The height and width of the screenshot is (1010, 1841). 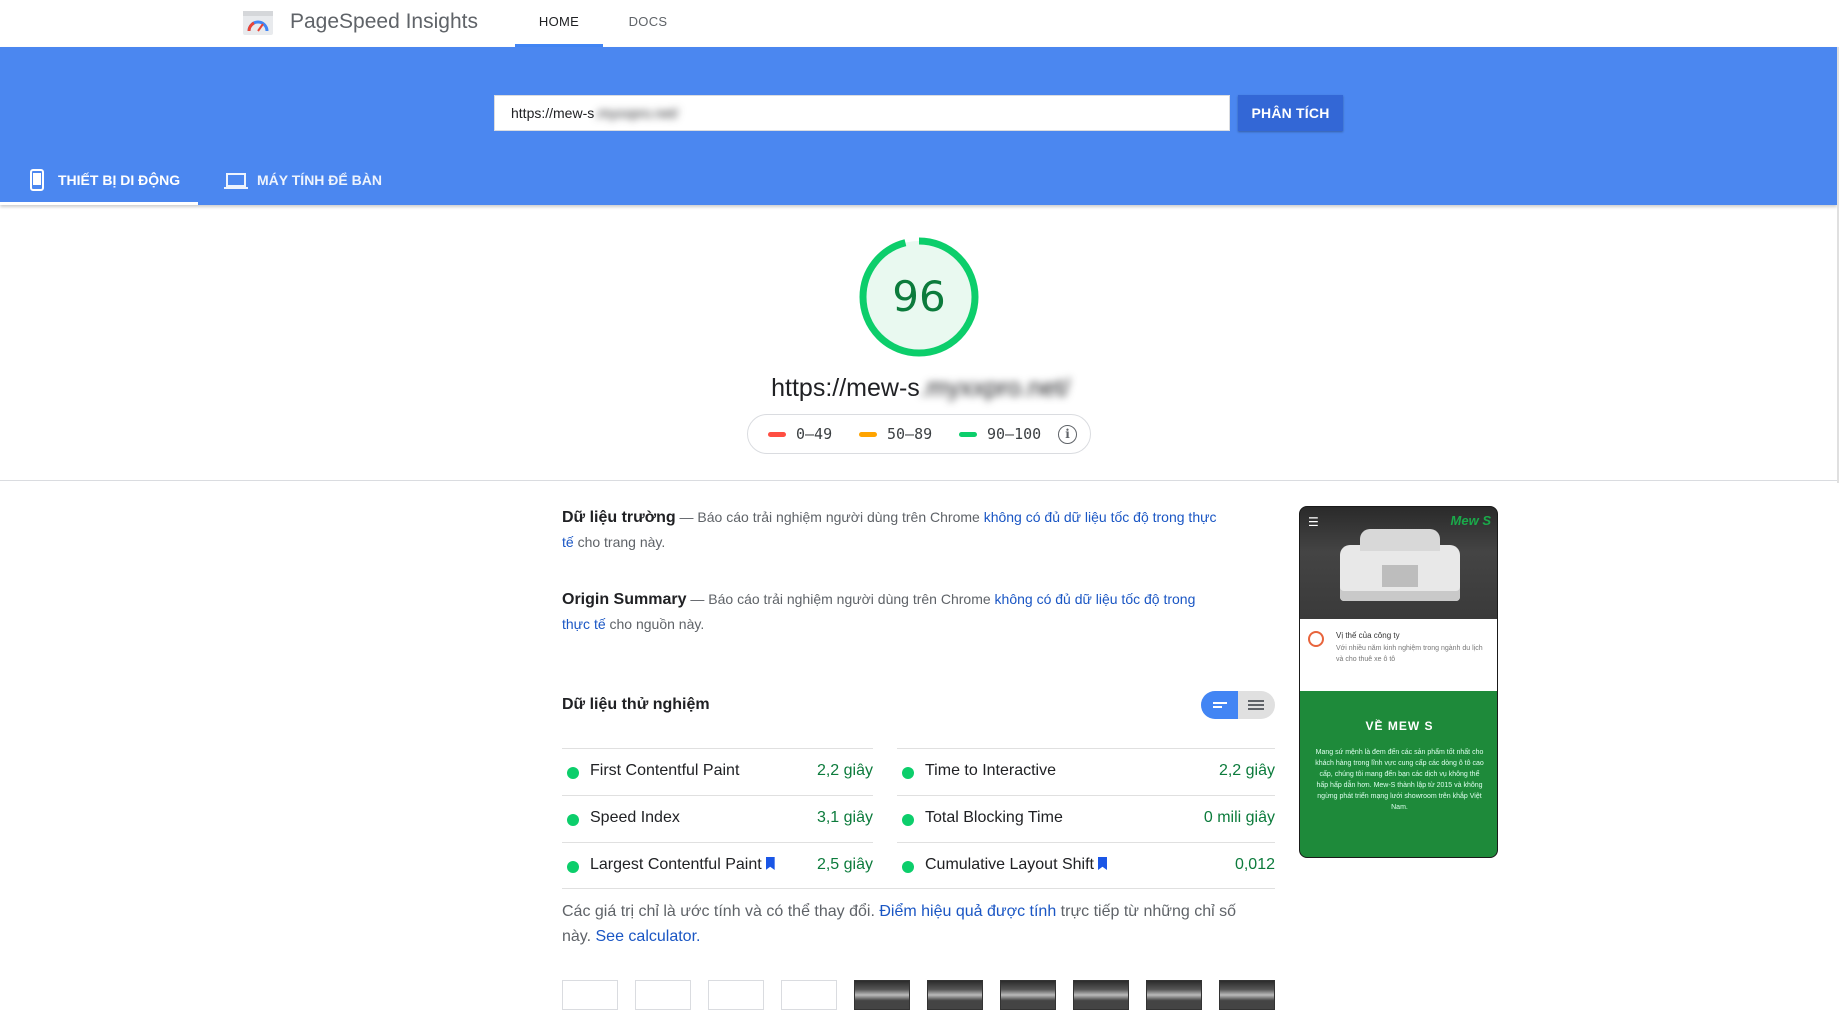 I want to click on performance-score-gauge: 96, so click(x=919, y=297).